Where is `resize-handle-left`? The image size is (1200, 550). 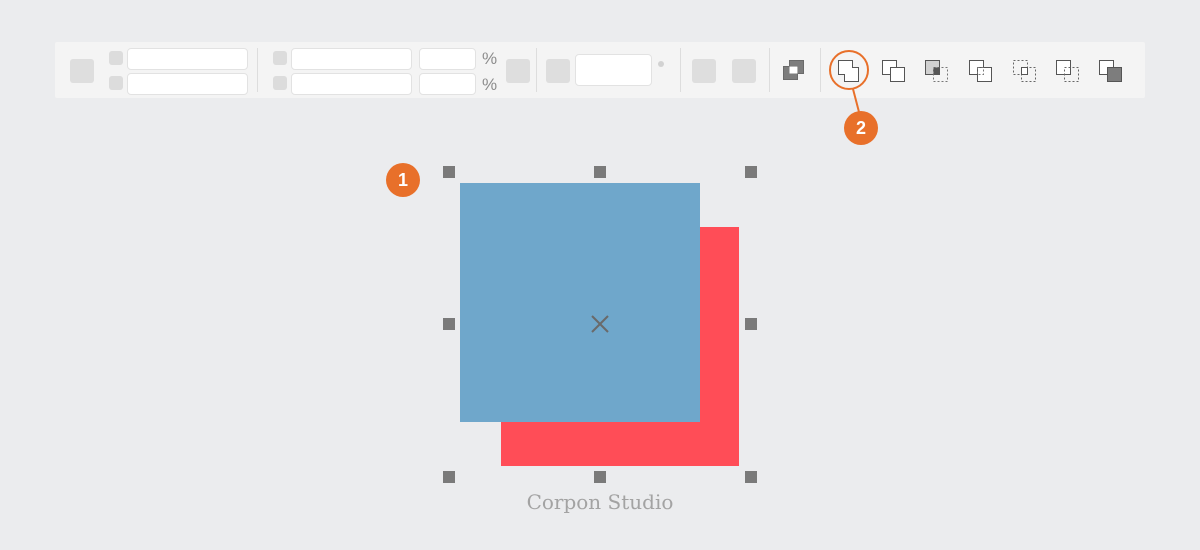
resize-handle-left is located at coordinates (449, 324).